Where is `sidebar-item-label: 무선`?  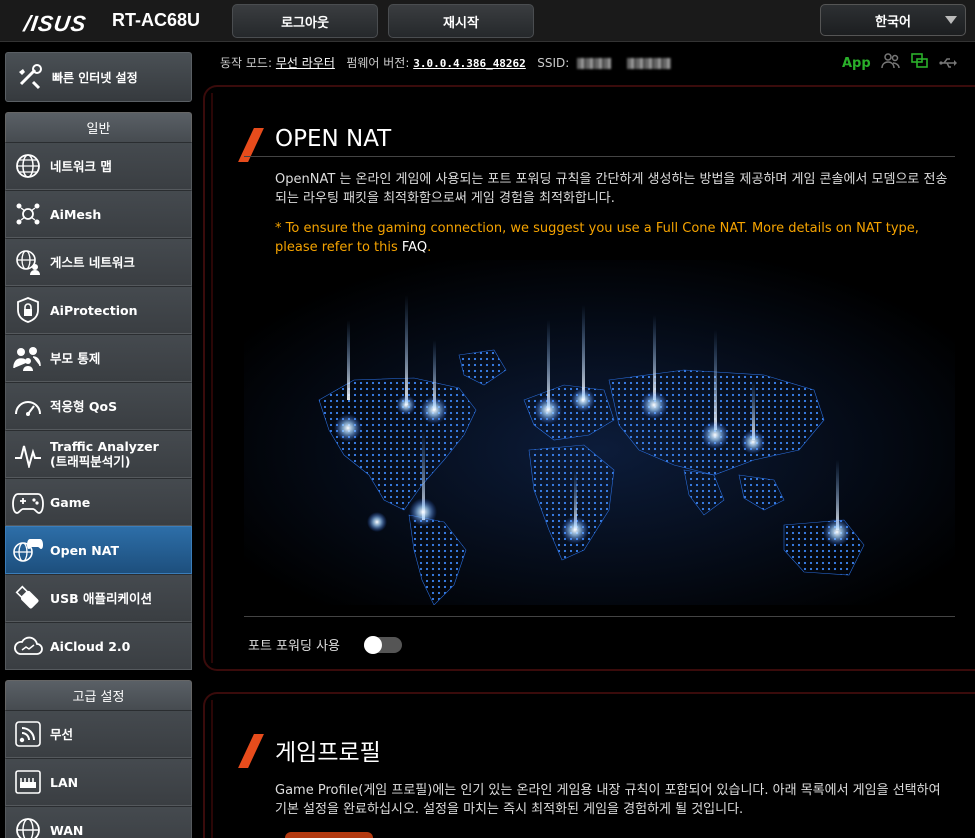 sidebar-item-label: 무선 is located at coordinates (62, 734).